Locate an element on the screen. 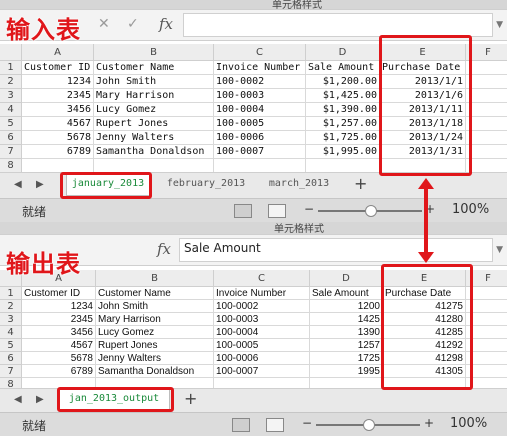 The image size is (507, 436). data-cell: 1200 is located at coordinates (346, 306).